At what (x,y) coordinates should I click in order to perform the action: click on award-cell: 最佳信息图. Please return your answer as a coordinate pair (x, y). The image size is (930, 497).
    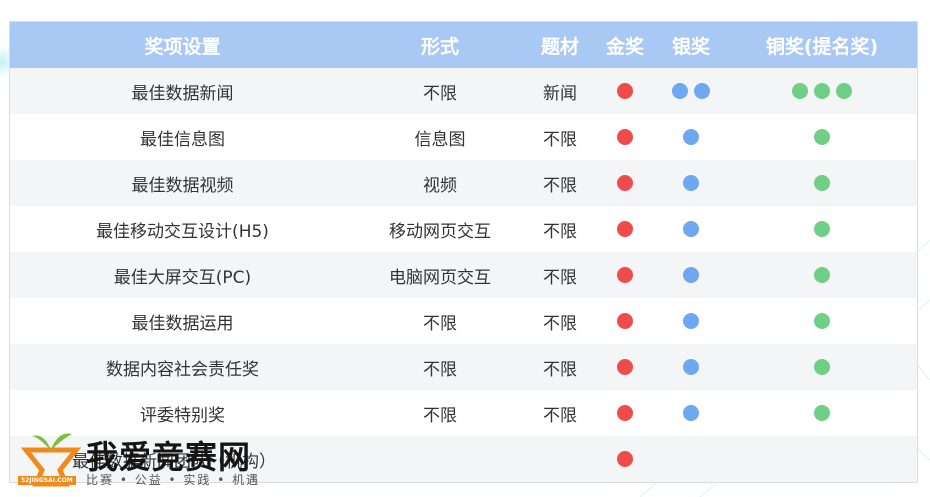
    Looking at the image, I should click on (182, 139).